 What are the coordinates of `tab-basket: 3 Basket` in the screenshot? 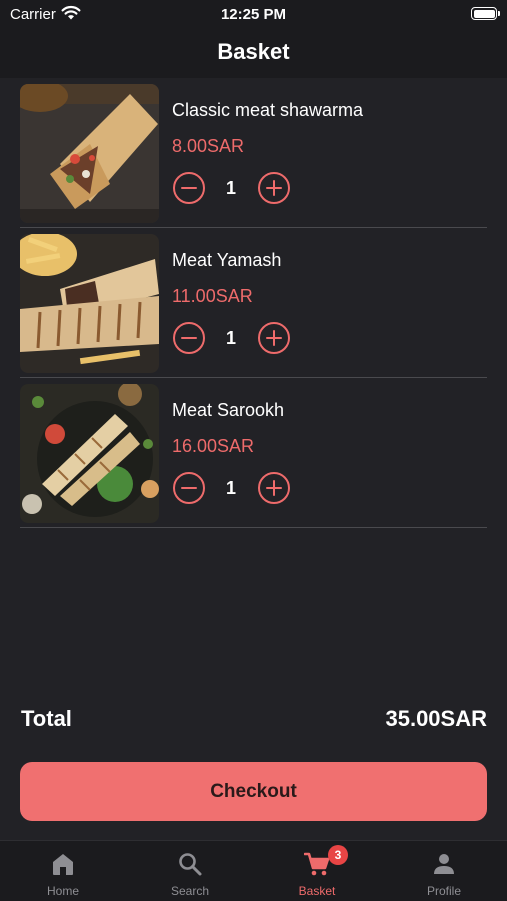 It's located at (317, 871).